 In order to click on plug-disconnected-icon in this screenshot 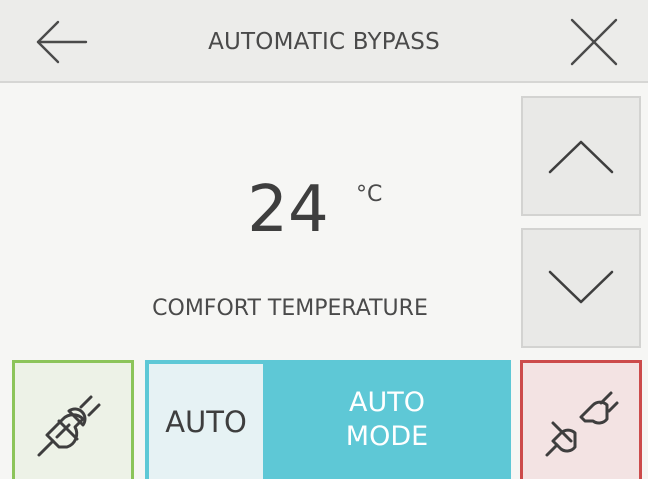, I will do `click(582, 424)`.